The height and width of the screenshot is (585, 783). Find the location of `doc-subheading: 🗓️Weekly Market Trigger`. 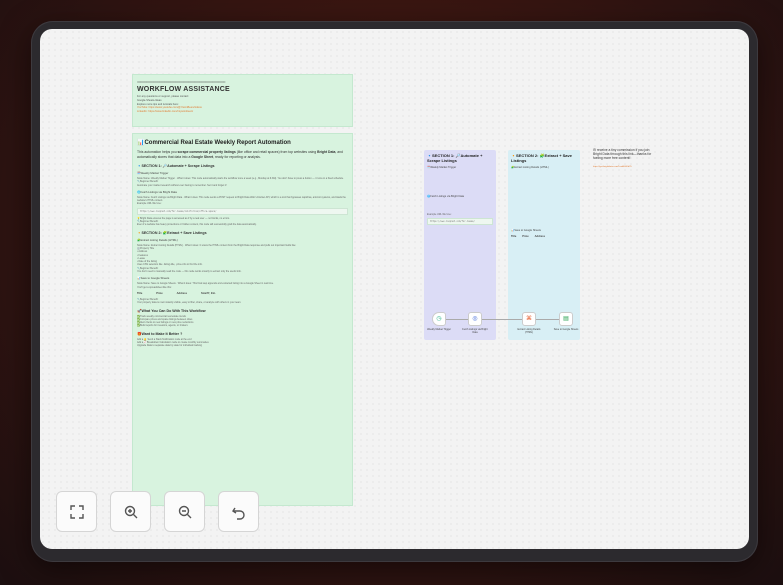

doc-subheading: 🗓️Weekly Market Trigger is located at coordinates (153, 173).